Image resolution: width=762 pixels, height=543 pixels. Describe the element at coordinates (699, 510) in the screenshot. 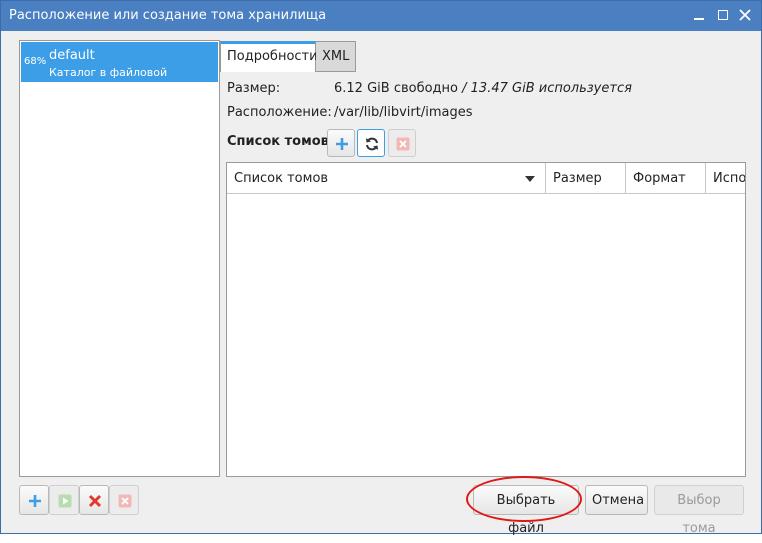

I see `choose-volume-button: Выбор тома` at that location.